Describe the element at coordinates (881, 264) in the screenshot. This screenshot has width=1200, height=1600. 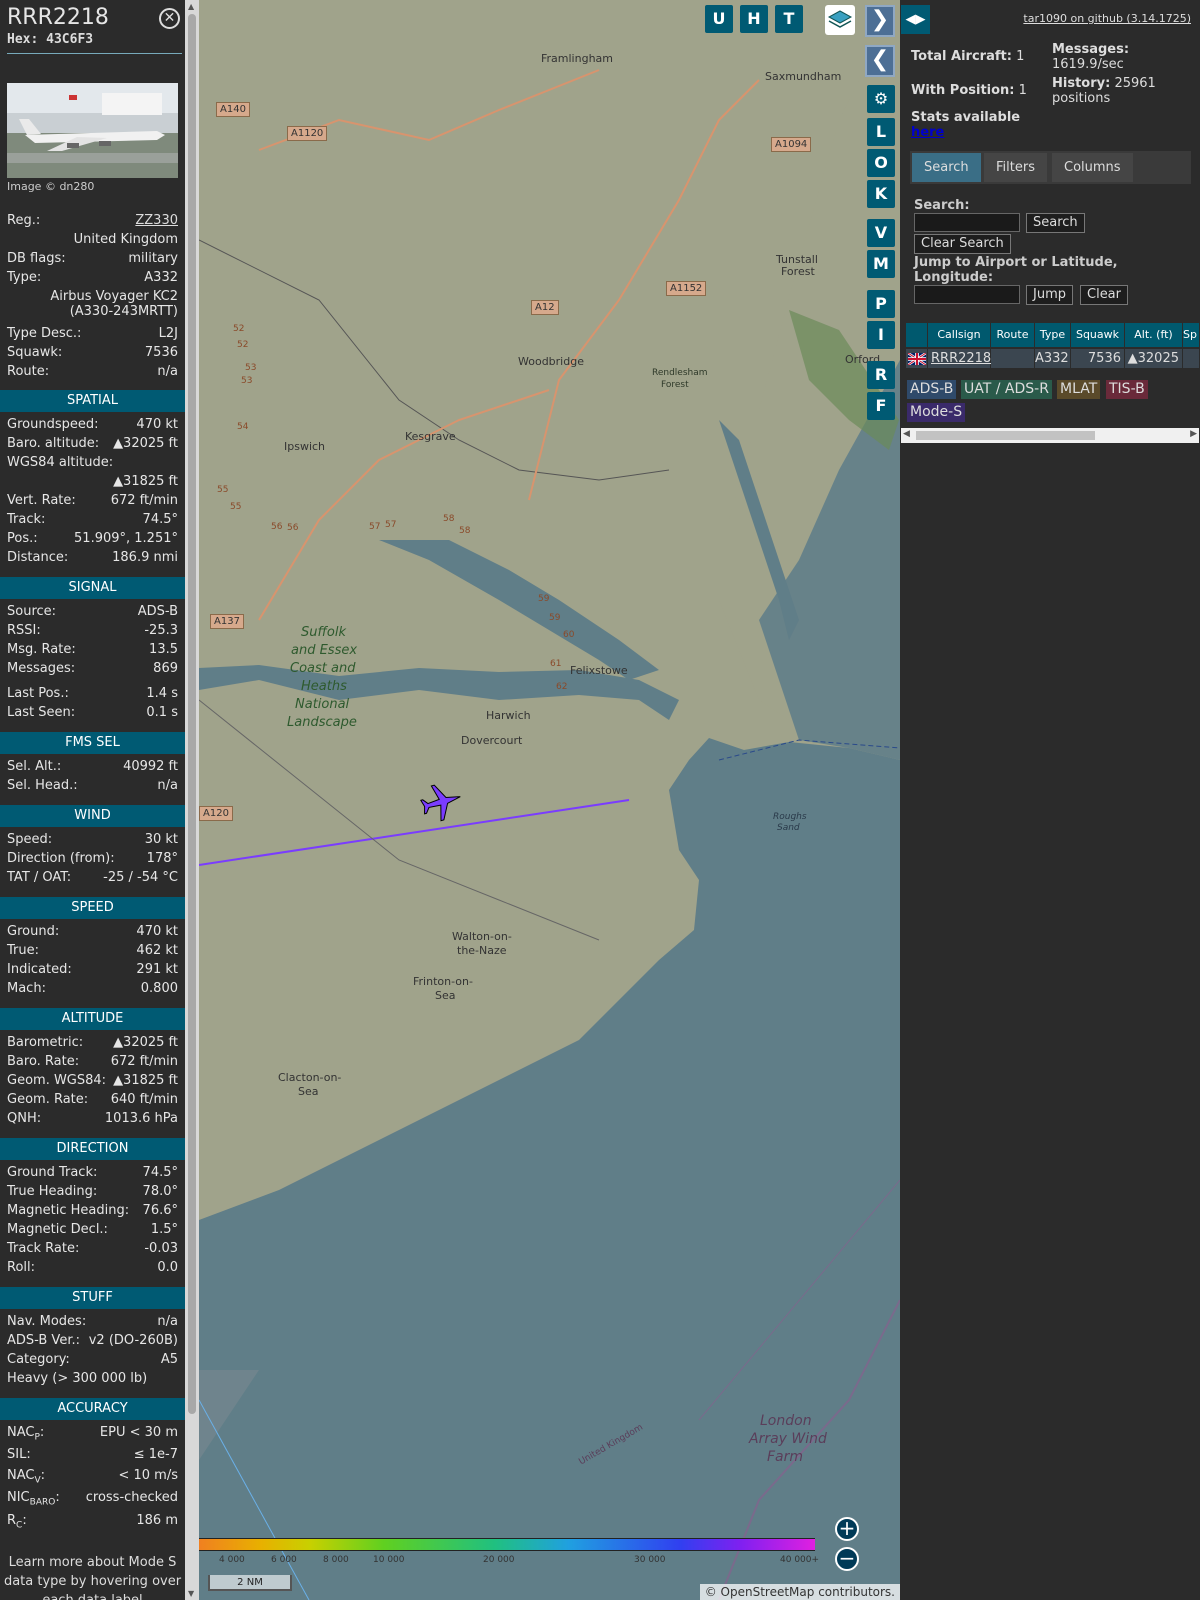
I see `map-button-m: M` at that location.